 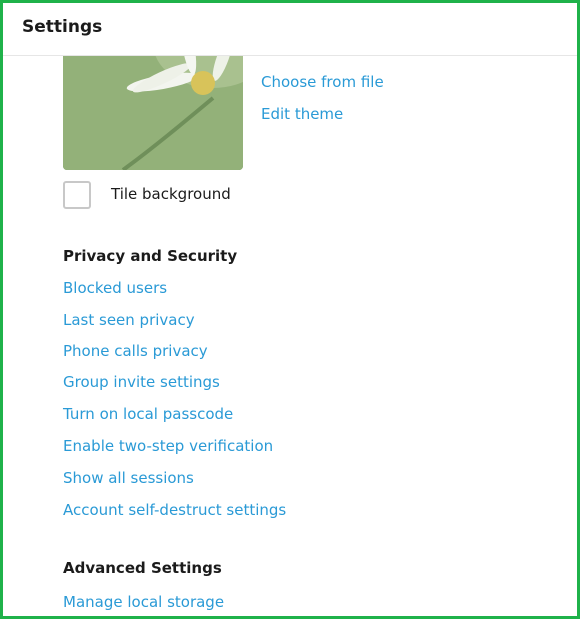 What do you see at coordinates (128, 478) in the screenshot?
I see `show-all-sessions-link: Show all sessions` at bounding box center [128, 478].